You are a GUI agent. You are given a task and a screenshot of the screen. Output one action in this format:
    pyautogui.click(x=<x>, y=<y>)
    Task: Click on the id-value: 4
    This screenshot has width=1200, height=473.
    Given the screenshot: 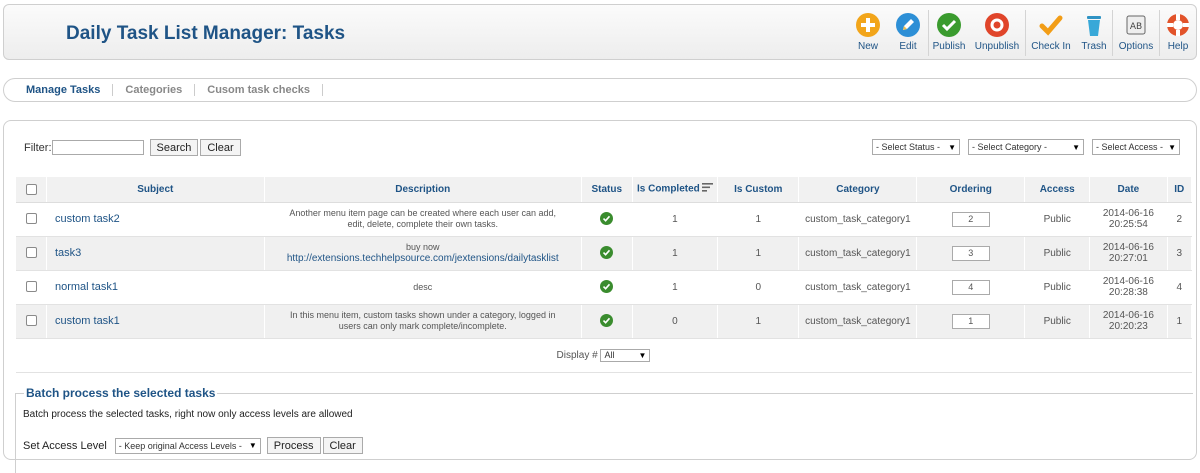 What is the action you would take?
    pyautogui.click(x=1180, y=287)
    